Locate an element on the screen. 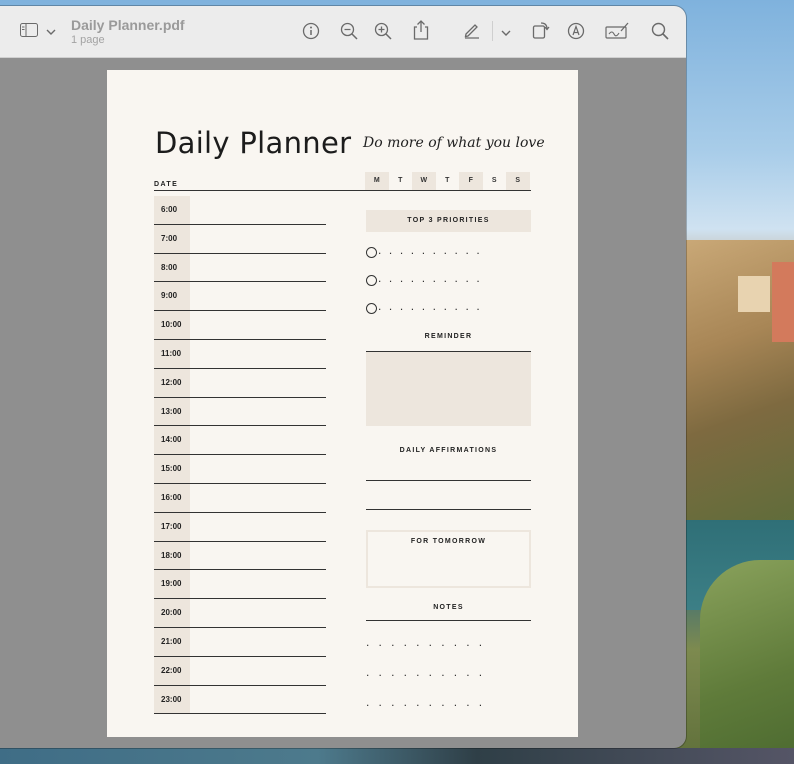  weekday-3: T is located at coordinates (448, 181).